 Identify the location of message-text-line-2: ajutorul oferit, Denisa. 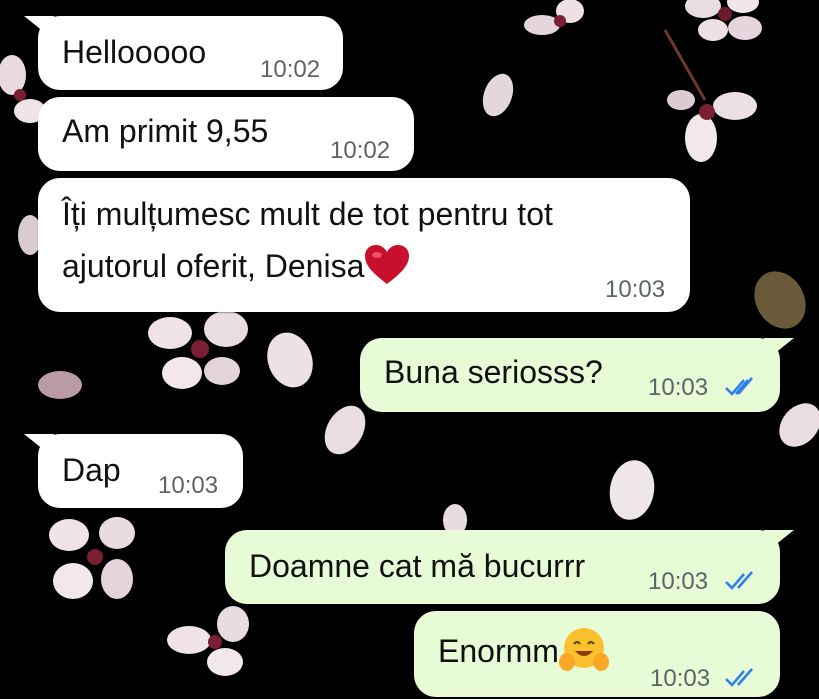
(236, 266).